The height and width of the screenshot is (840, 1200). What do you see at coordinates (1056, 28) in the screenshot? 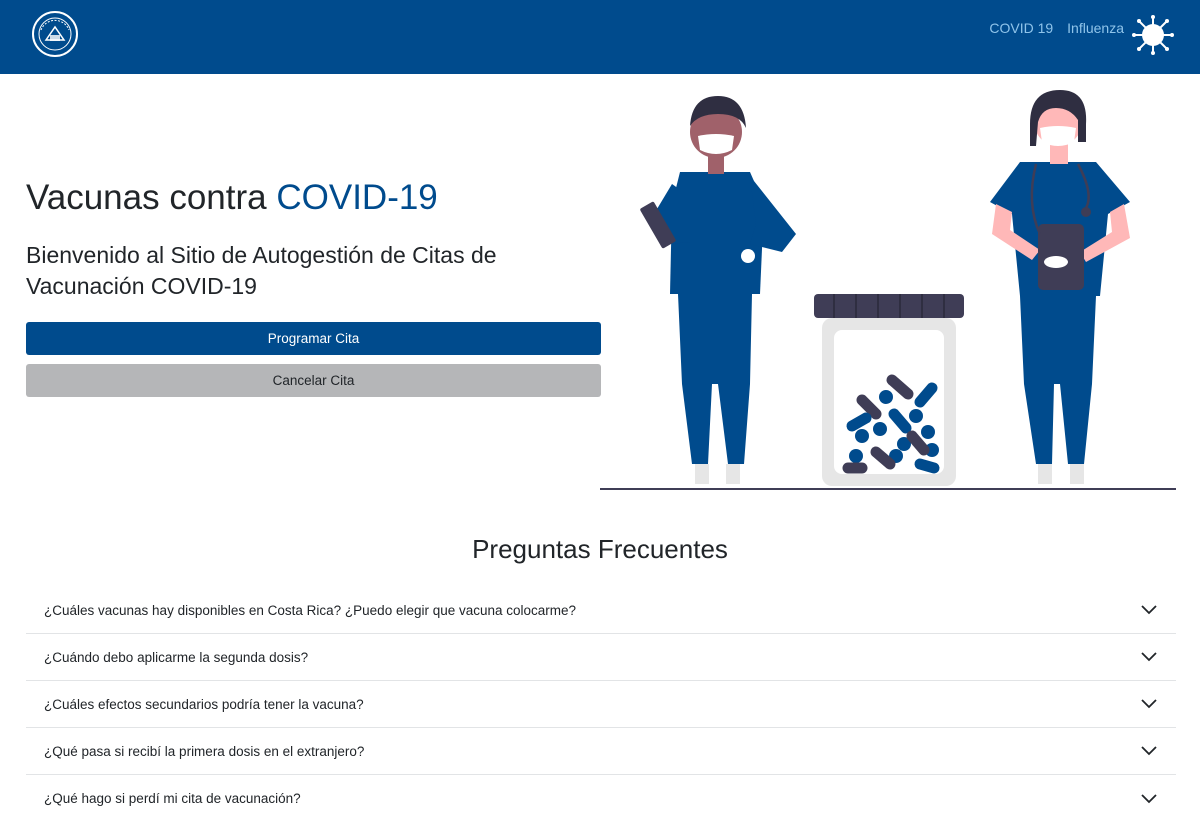
I see `nav-links: COVID 19 Influenza` at bounding box center [1056, 28].